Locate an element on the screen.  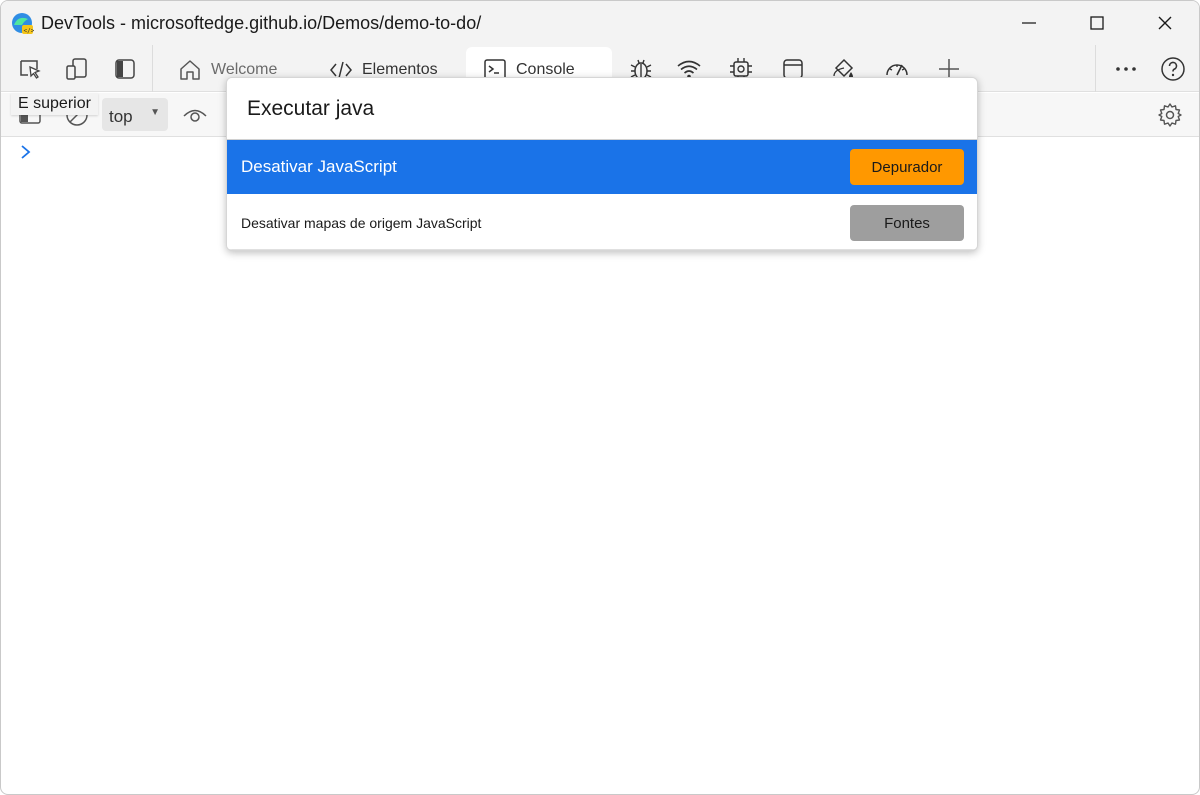
close-window-button is located at coordinates (1165, 23).